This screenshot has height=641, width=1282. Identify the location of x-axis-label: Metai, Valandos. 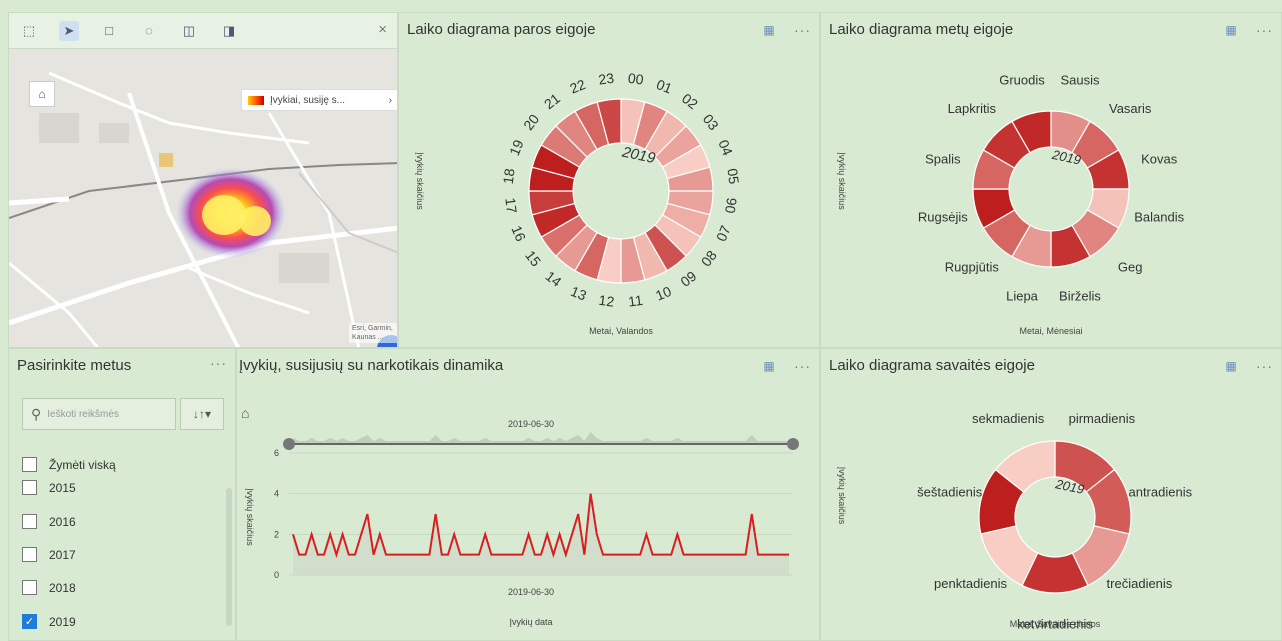
(621, 331).